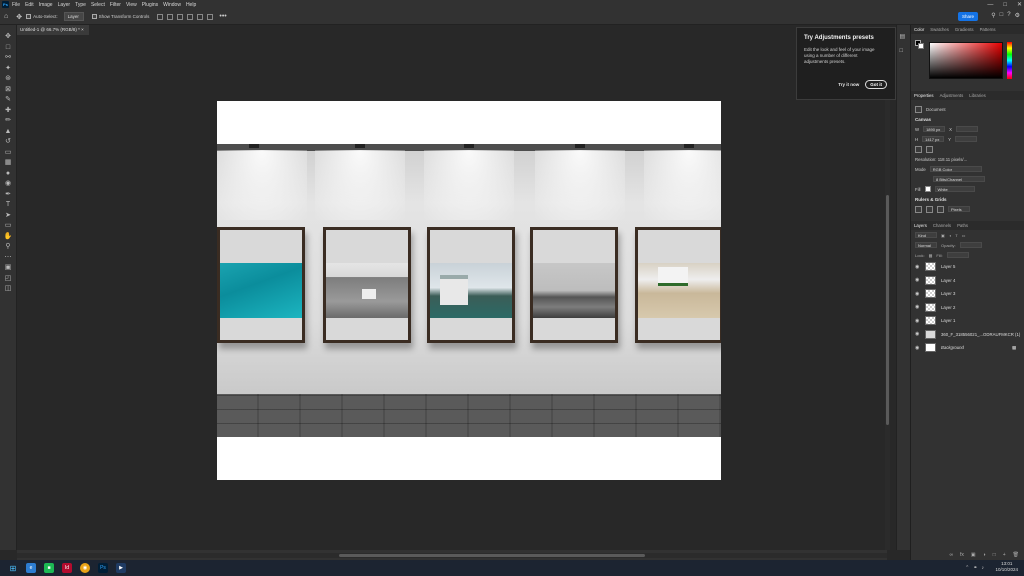 This screenshot has height=576, width=1024. I want to click on dodge-icon: ◉, so click(8, 184).